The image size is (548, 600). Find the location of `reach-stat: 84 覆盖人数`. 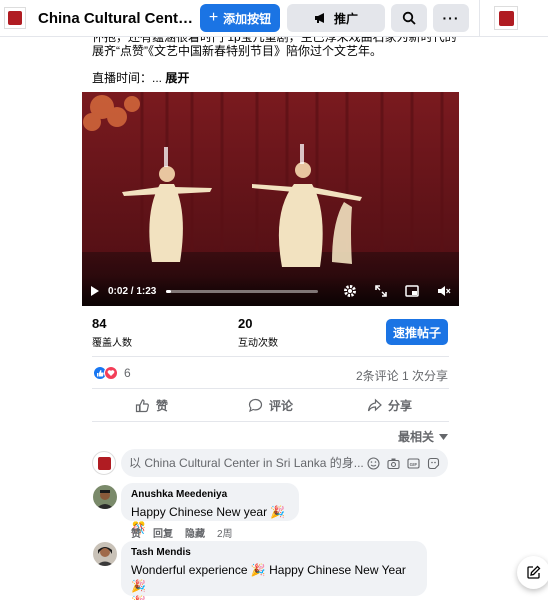

reach-stat: 84 覆盖人数 is located at coordinates (112, 332).